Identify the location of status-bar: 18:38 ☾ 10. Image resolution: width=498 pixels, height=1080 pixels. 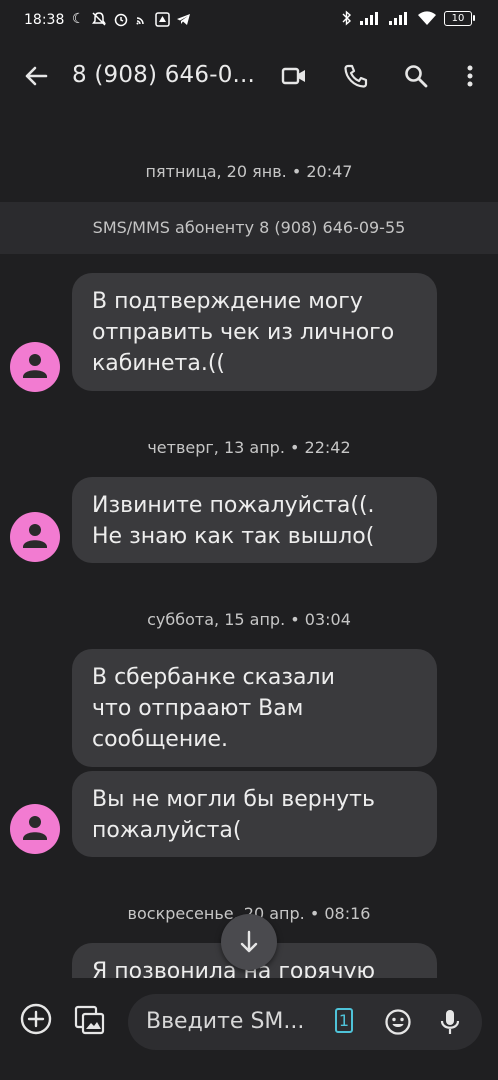
(249, 22).